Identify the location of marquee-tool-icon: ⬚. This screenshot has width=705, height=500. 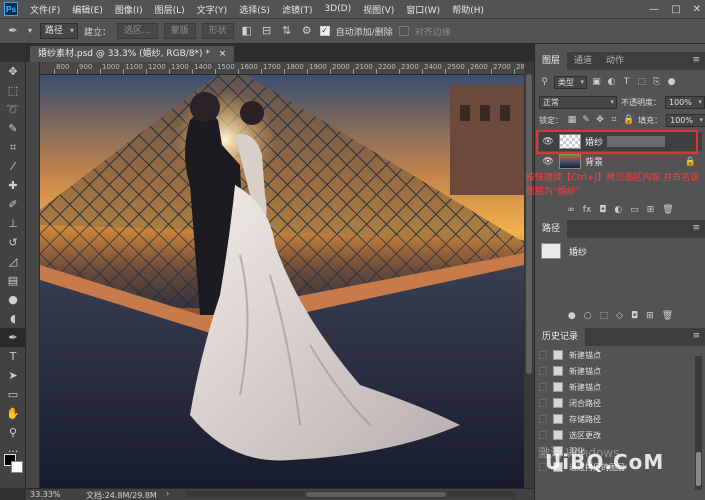
(13, 90).